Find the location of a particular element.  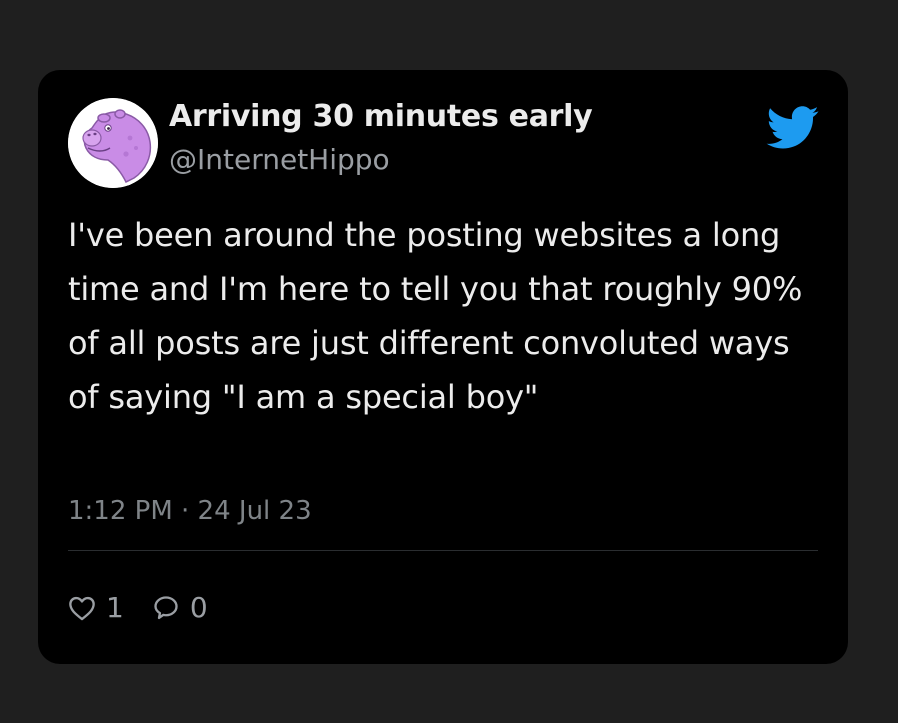

like-count: 1 is located at coordinates (115, 607).